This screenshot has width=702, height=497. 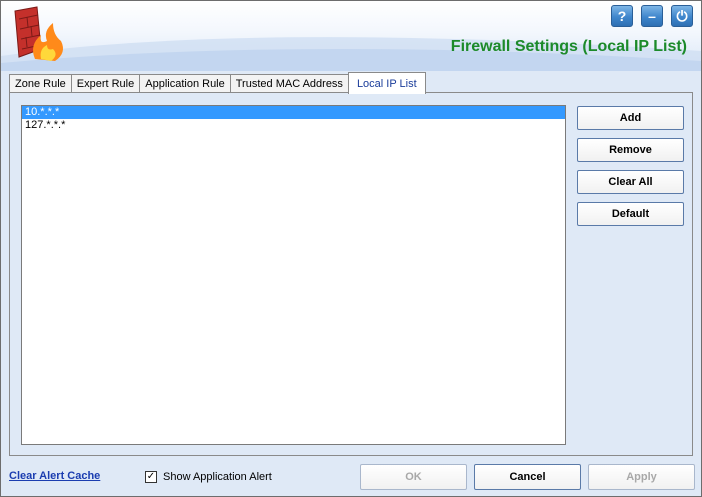 I want to click on apply-button: Apply, so click(x=641, y=477).